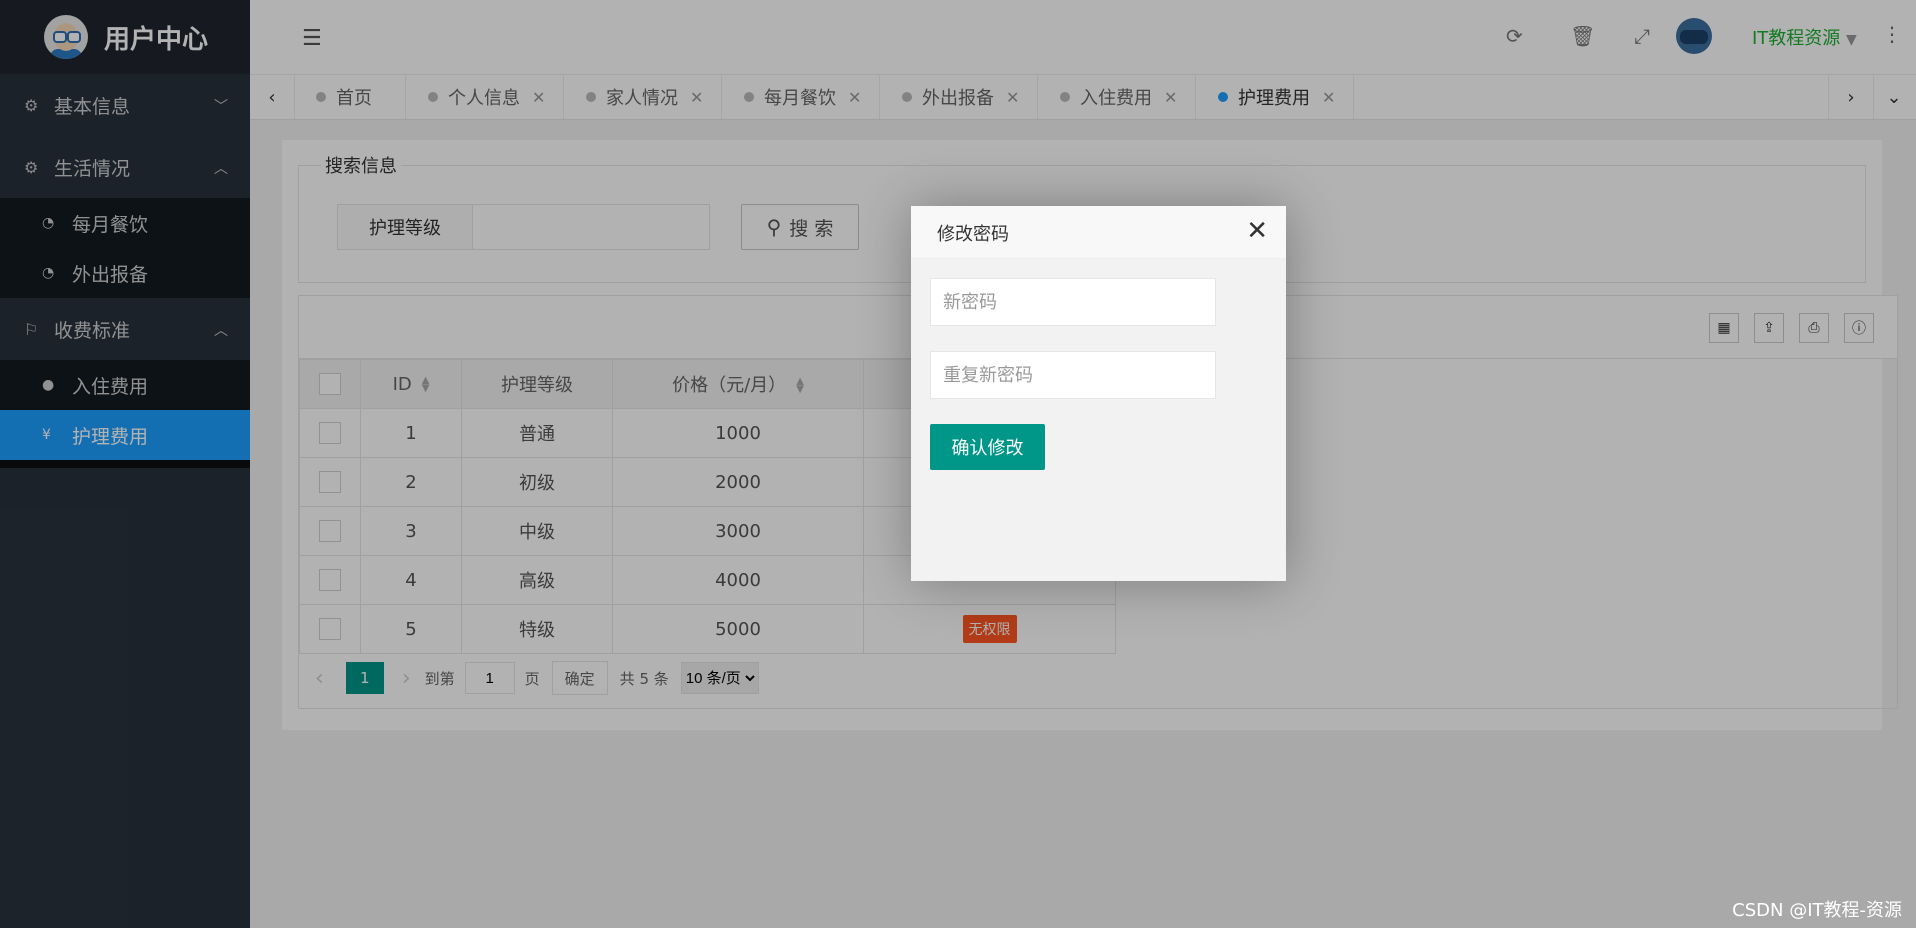  Describe the element at coordinates (1817, 910) in the screenshot. I see `watermark: CSDN @IT教程-资源` at that location.